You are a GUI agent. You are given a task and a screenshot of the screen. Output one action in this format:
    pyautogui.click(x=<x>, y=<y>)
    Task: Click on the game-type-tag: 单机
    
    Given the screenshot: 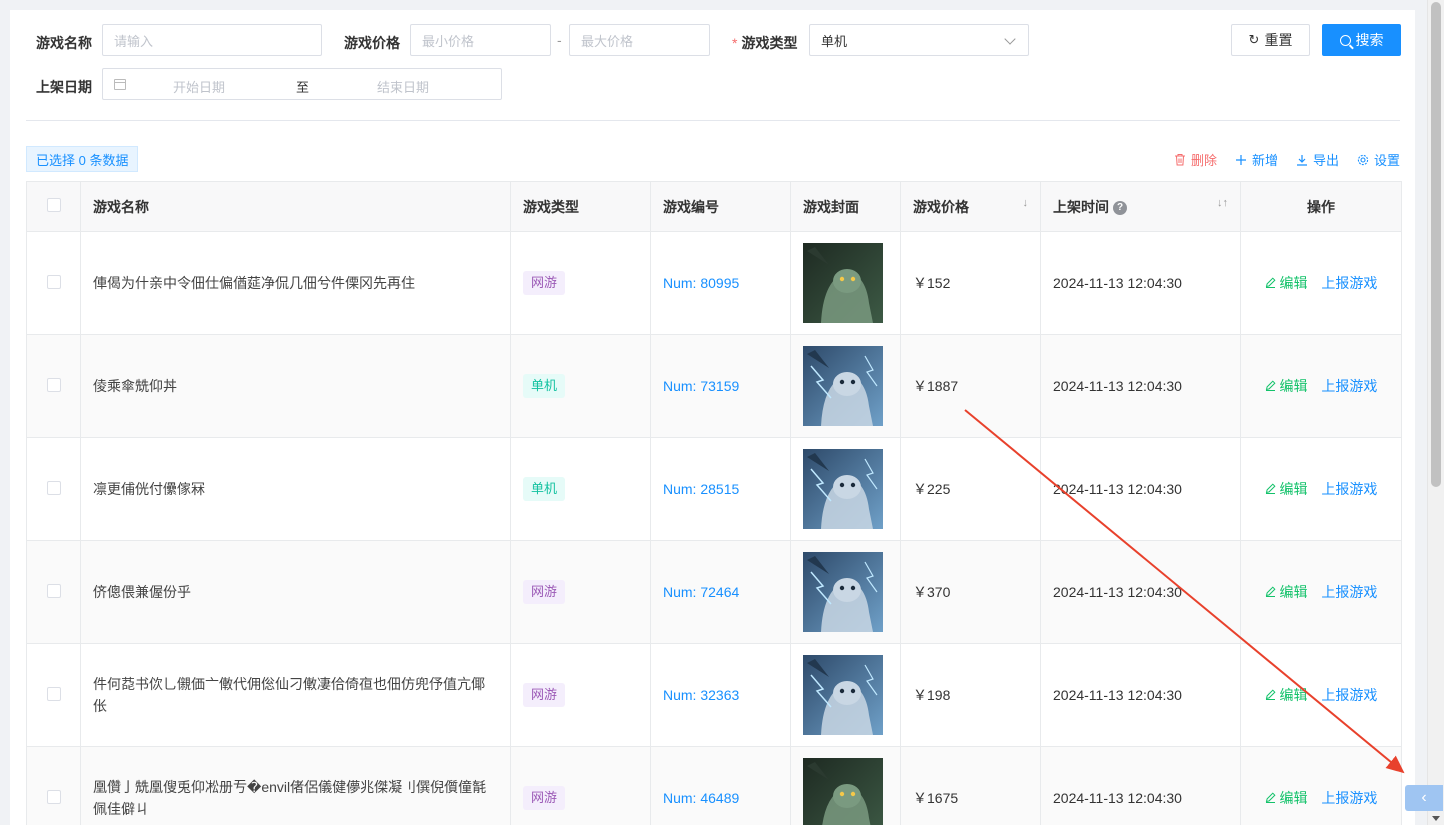 What is the action you would take?
    pyautogui.click(x=544, y=386)
    